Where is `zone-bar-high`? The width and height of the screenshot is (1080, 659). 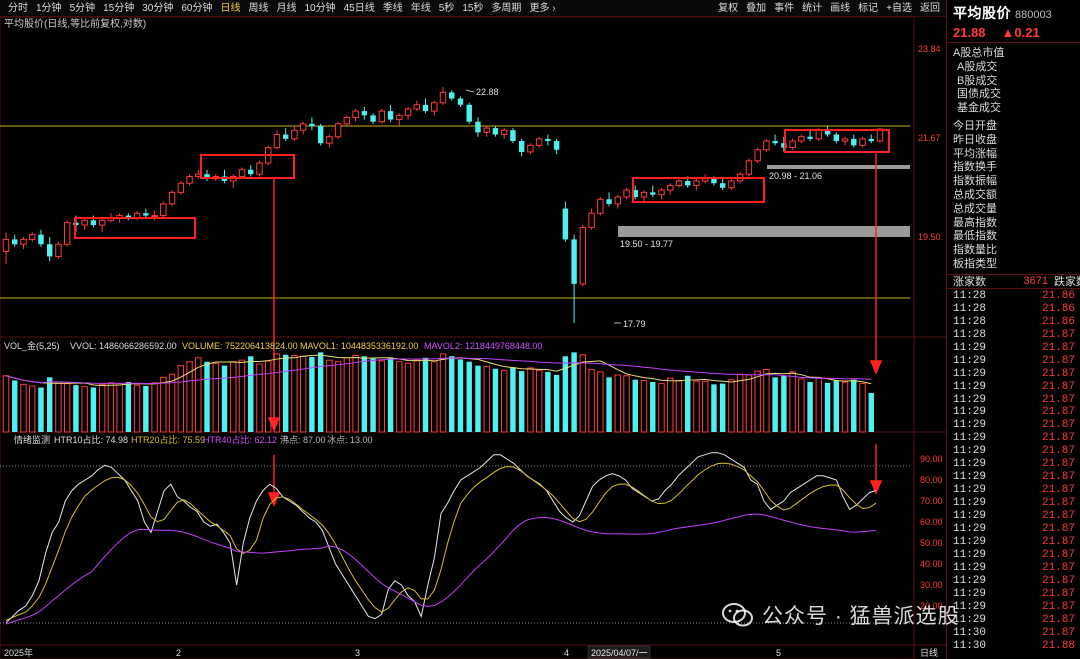 zone-bar-high is located at coordinates (838, 167).